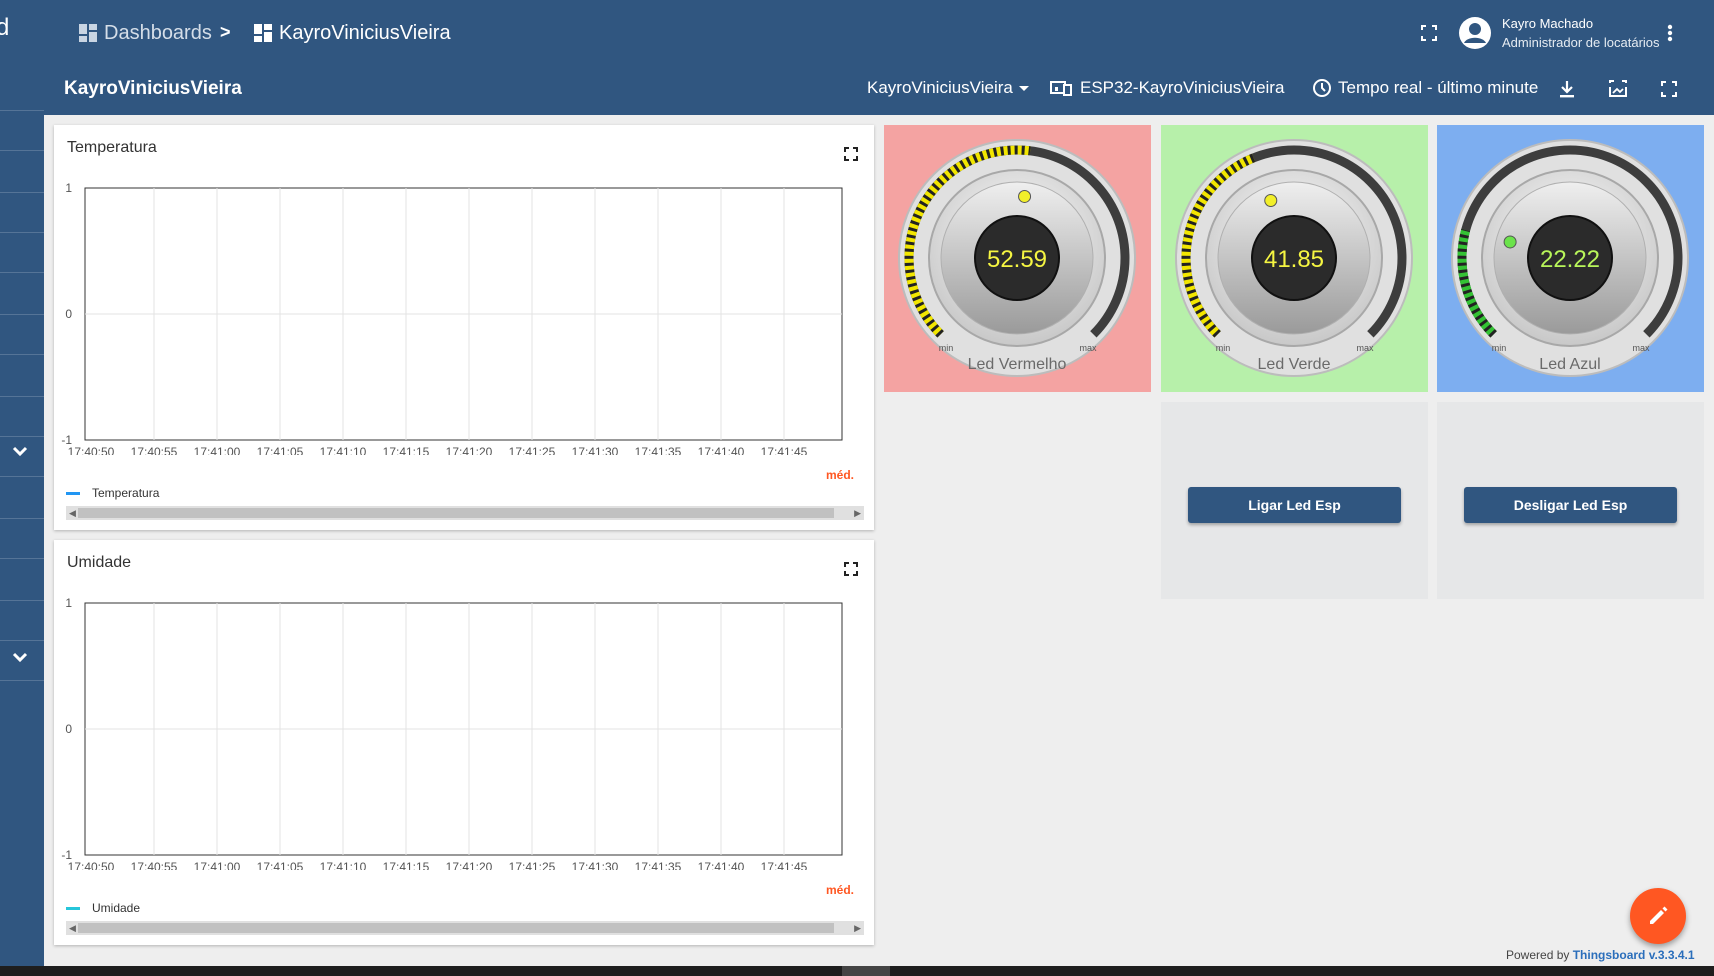 This screenshot has height=976, width=1714. I want to click on taskbar-strip, so click(857, 971).